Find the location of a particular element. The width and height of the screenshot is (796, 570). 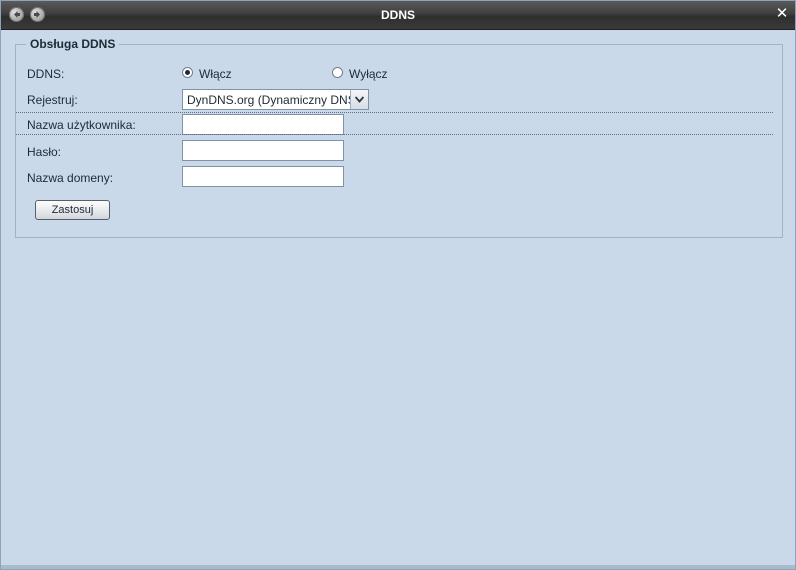

radio-disable is located at coordinates (337, 72).